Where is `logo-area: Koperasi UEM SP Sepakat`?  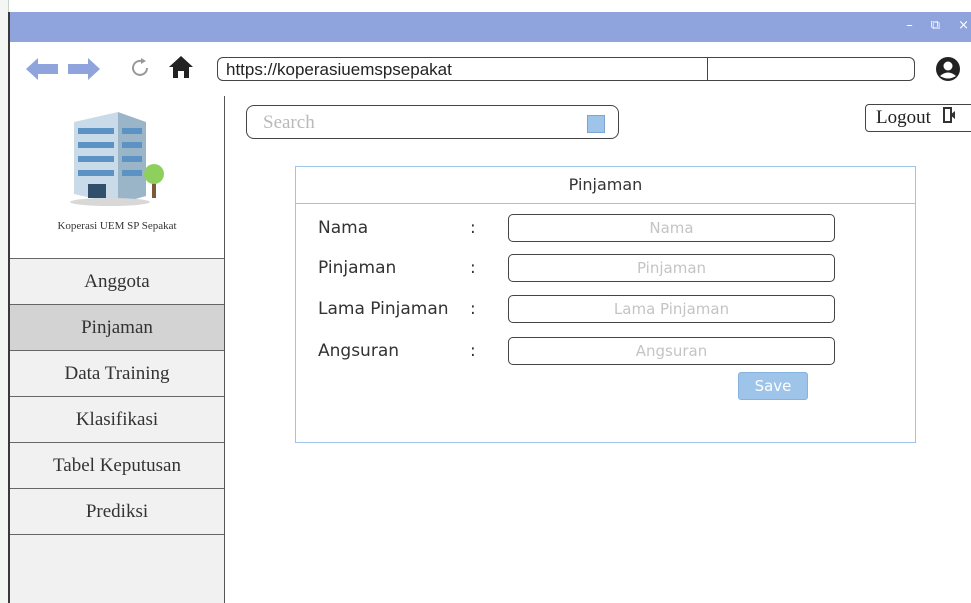 logo-area: Koperasi UEM SP Sepakat is located at coordinates (117, 177).